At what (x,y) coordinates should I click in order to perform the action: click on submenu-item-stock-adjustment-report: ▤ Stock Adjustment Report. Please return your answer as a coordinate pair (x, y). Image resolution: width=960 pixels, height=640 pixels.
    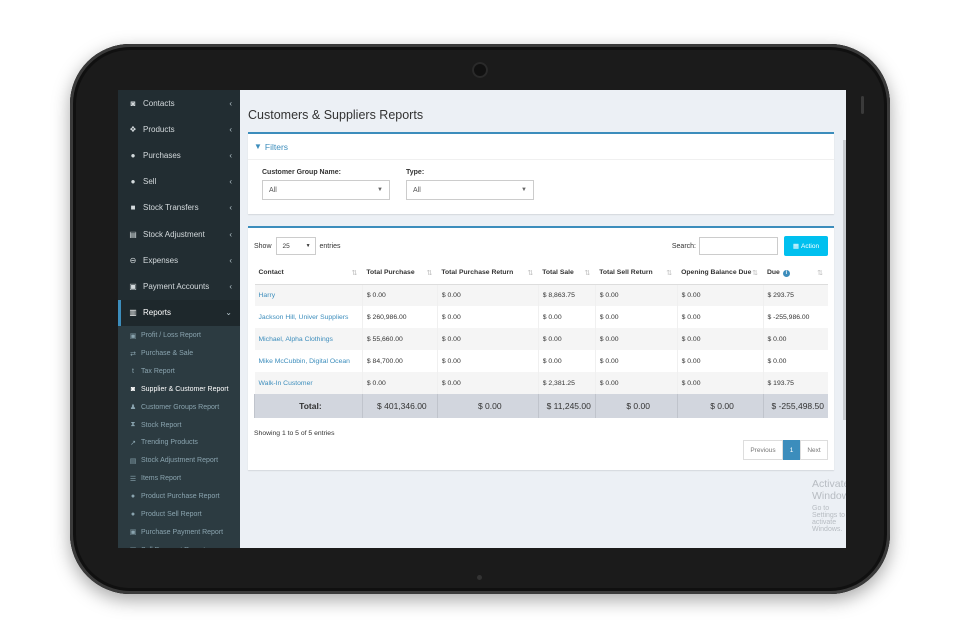
    Looking at the image, I should click on (179, 461).